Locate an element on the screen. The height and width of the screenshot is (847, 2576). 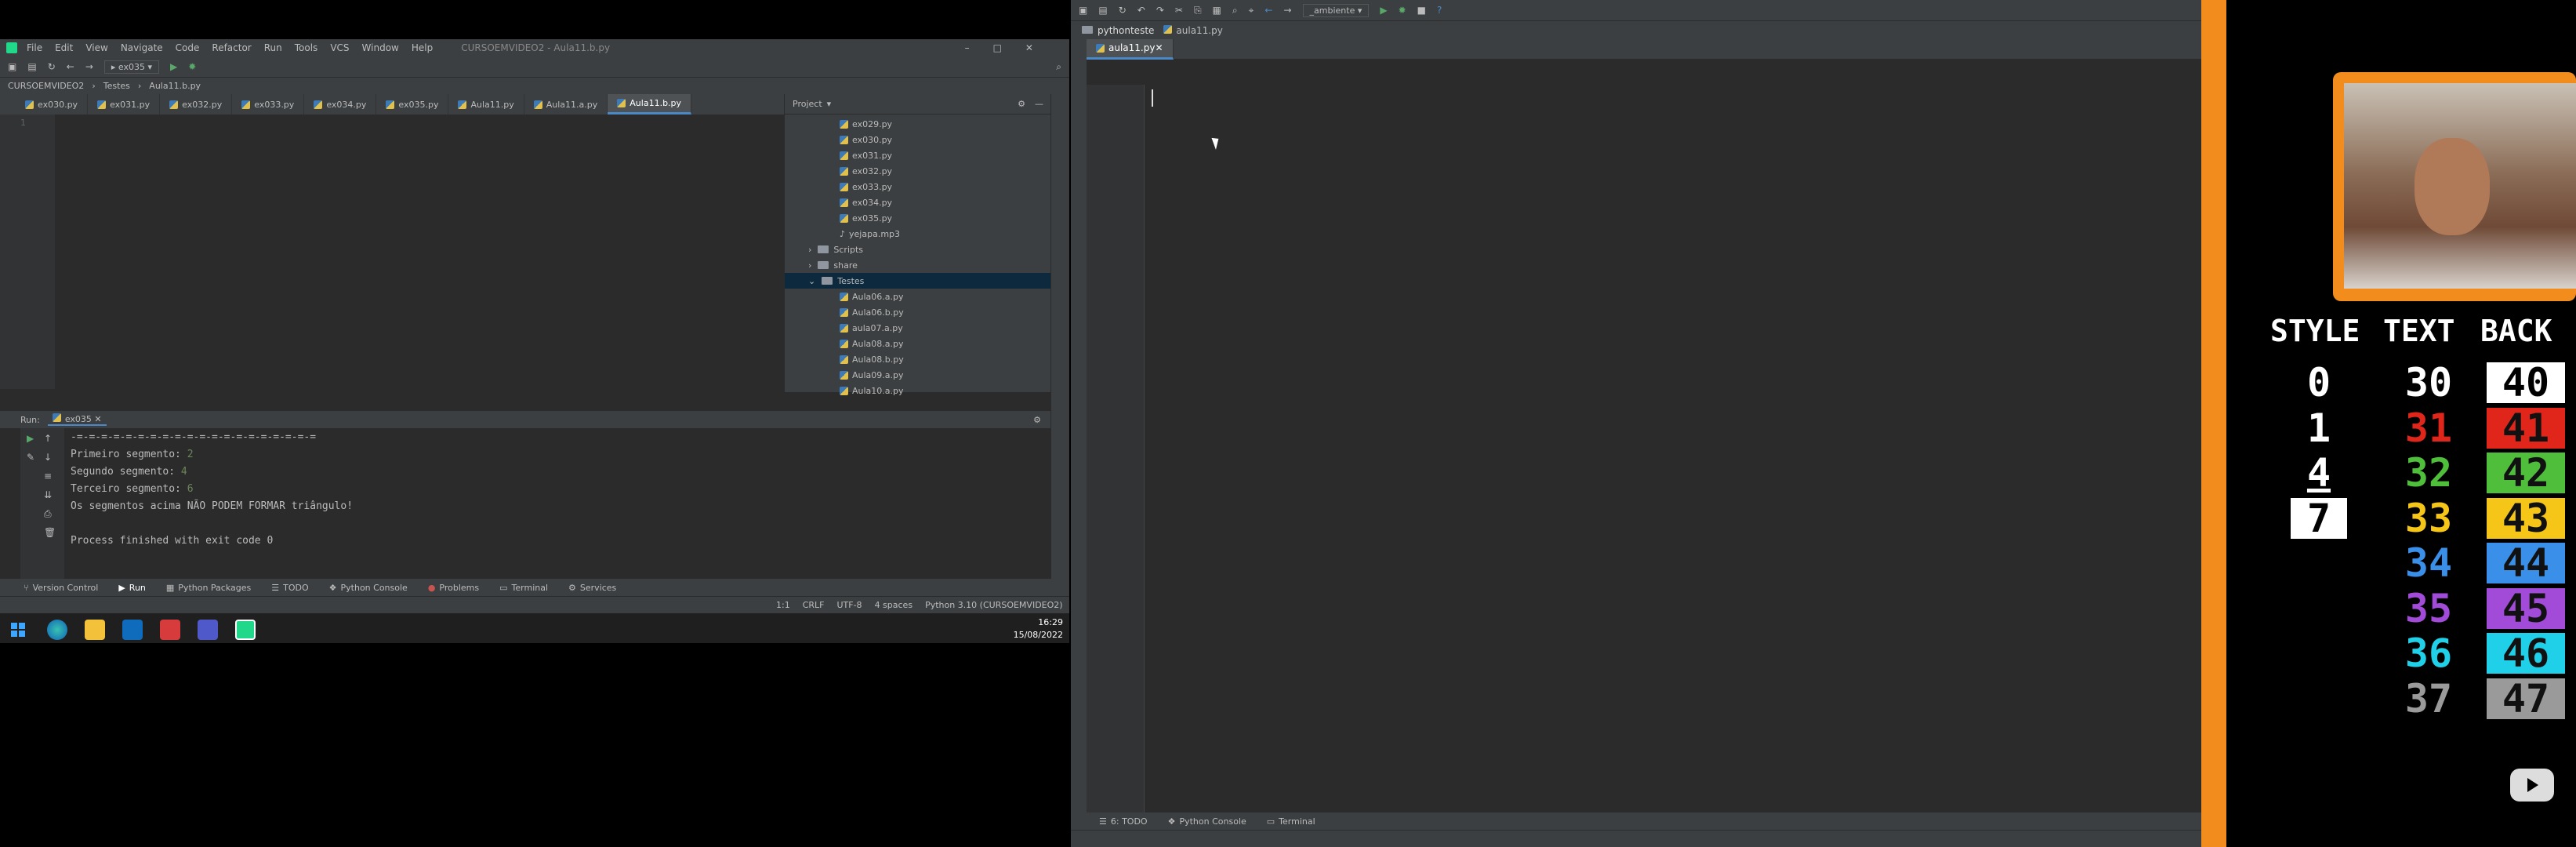
breadcrumb-root: CURSOEMVIDEO2 is located at coordinates (46, 86).